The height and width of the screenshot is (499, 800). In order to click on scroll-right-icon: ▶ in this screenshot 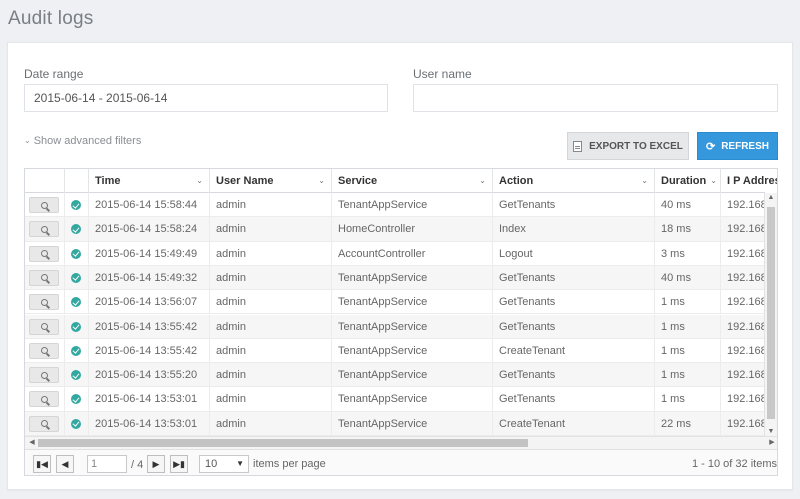, I will do `click(771, 443)`.